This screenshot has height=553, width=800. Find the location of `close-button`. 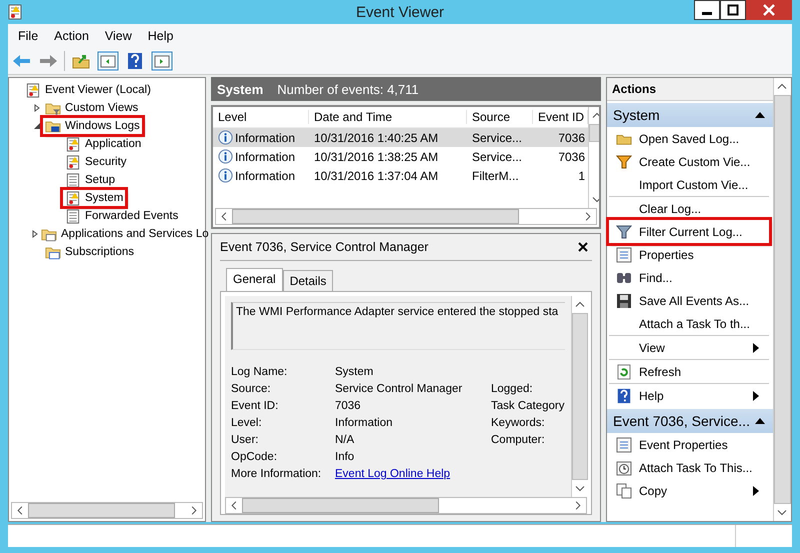

close-button is located at coordinates (769, 10).